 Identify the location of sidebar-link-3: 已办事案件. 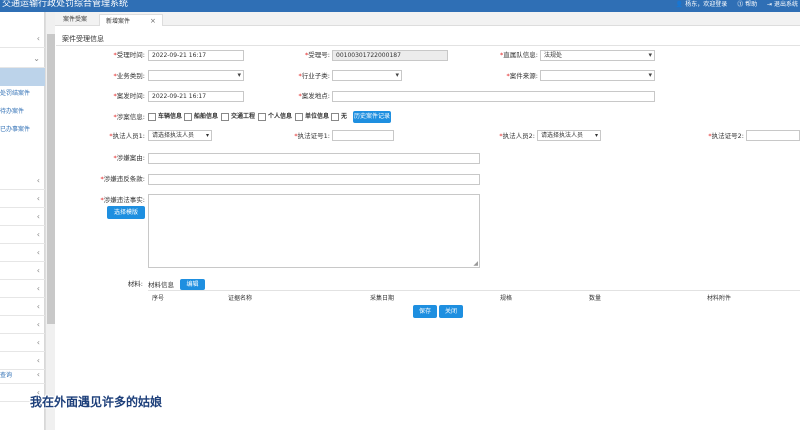
(22, 128).